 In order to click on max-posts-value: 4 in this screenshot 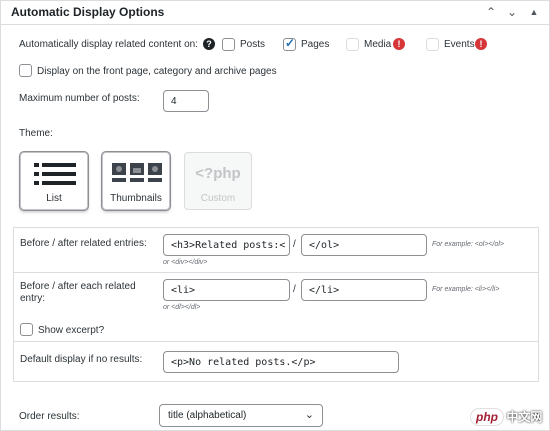, I will do `click(174, 101)`.